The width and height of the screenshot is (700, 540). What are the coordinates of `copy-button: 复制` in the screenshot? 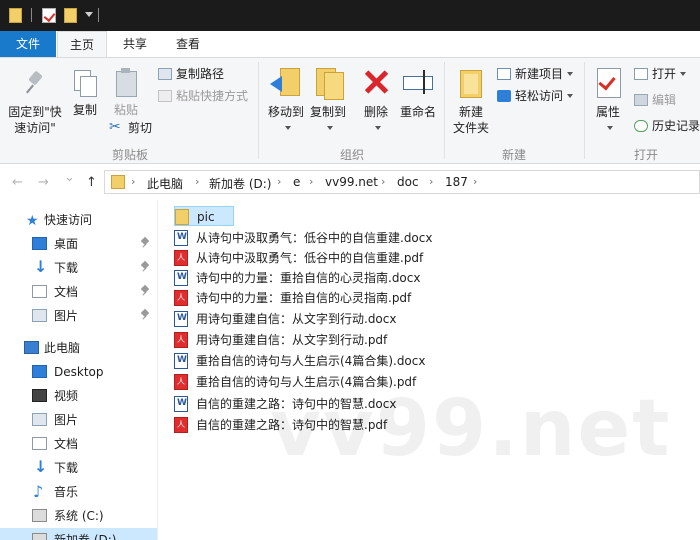 It's located at (85, 93).